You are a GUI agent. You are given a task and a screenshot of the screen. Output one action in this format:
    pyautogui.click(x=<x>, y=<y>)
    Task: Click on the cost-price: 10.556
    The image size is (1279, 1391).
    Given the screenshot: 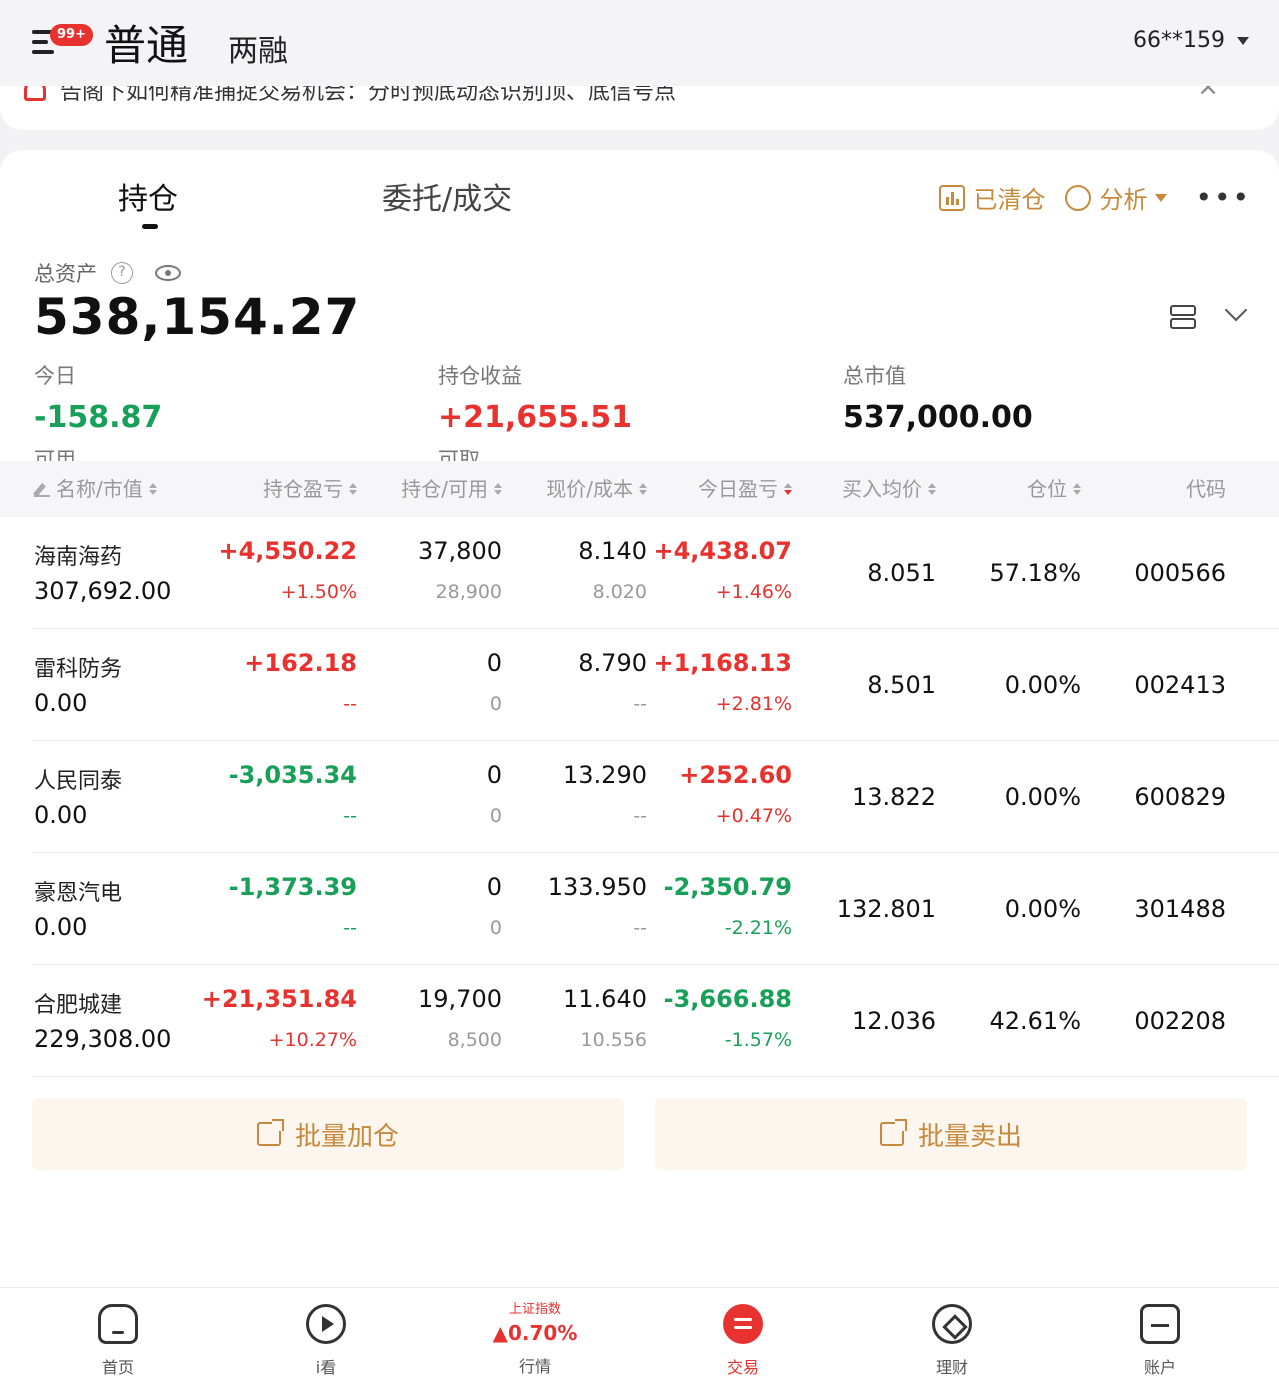 What is the action you would take?
    pyautogui.click(x=613, y=1040)
    